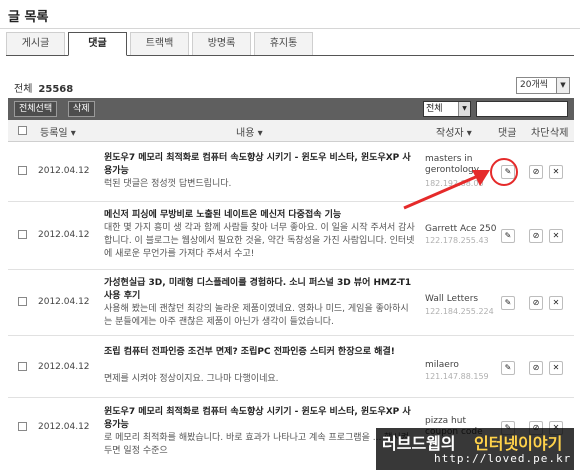 The height and width of the screenshot is (475, 580). Describe the element at coordinates (36, 109) in the screenshot. I see `select-all-button: 전체선택` at that location.